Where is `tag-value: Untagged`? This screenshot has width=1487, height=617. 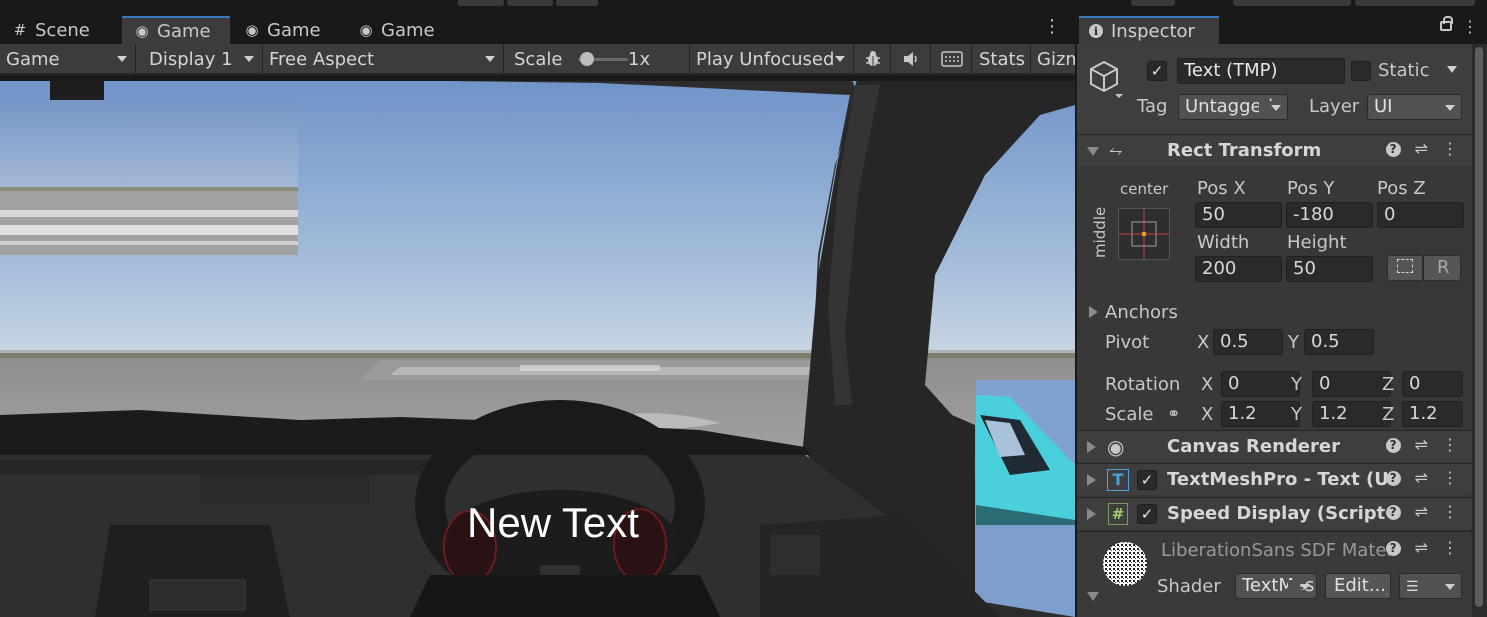
tag-value: Untagged is located at coordinates (1229, 106).